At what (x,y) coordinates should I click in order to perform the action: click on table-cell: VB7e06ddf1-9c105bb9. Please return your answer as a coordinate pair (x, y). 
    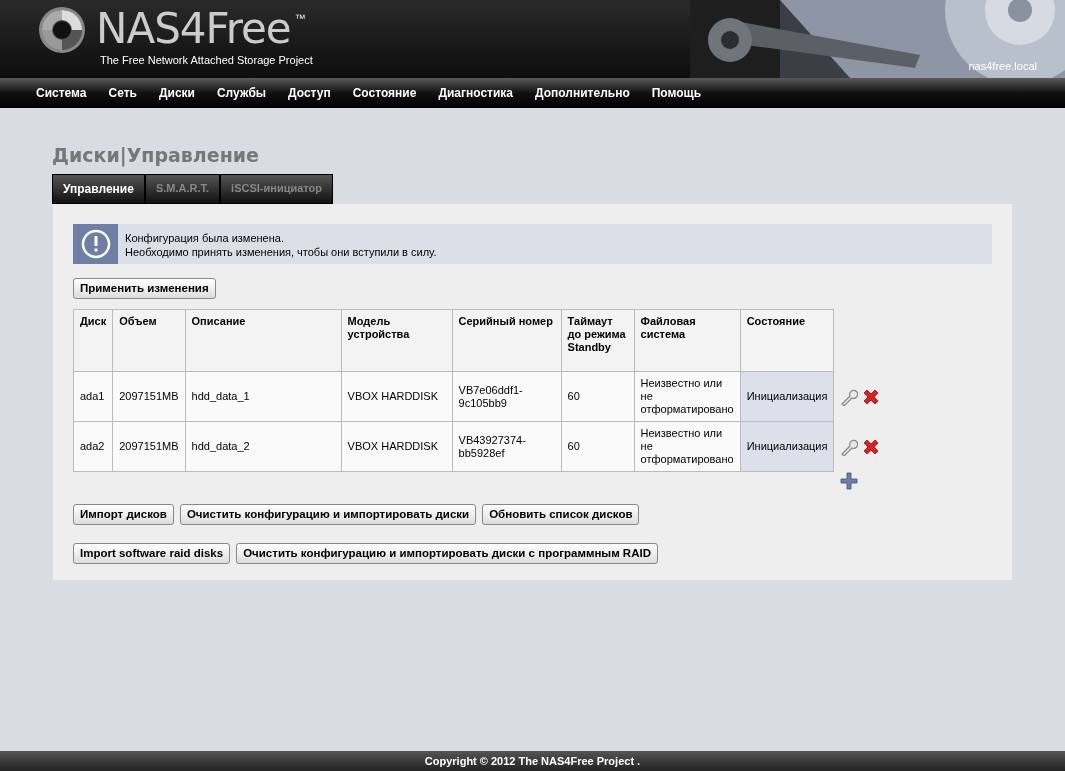
    Looking at the image, I should click on (507, 396).